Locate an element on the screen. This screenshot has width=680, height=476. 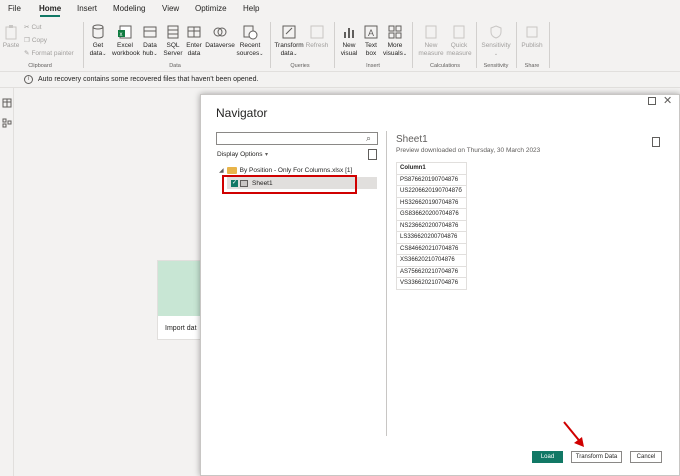
table-cell: CS846620210704876 is located at coordinates (431, 248).